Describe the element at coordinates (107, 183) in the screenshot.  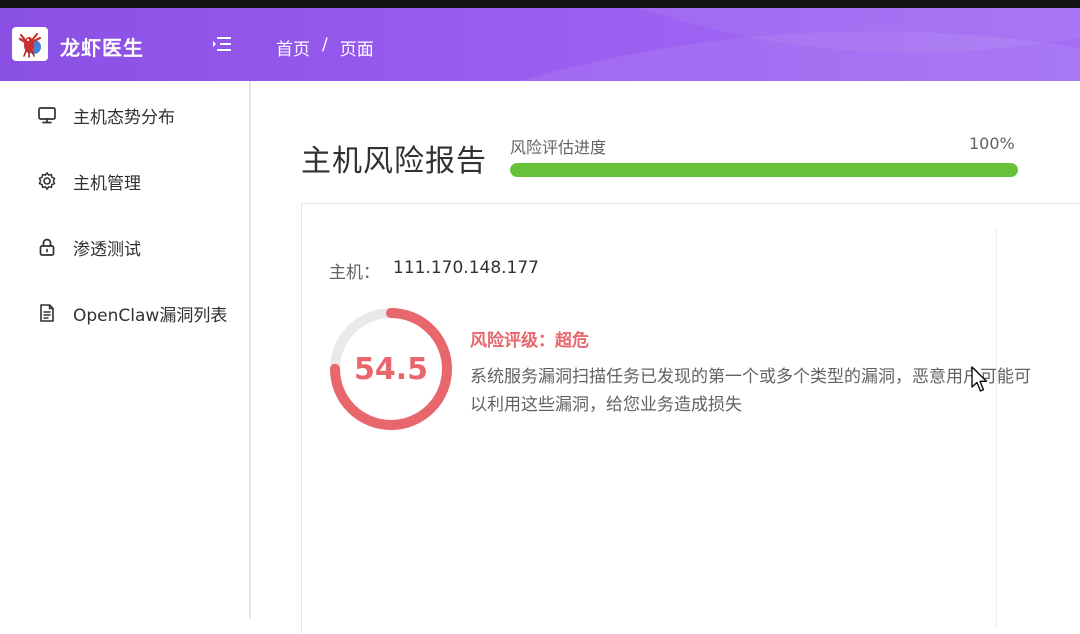
I see `sidebar-item-label: 主机管理` at that location.